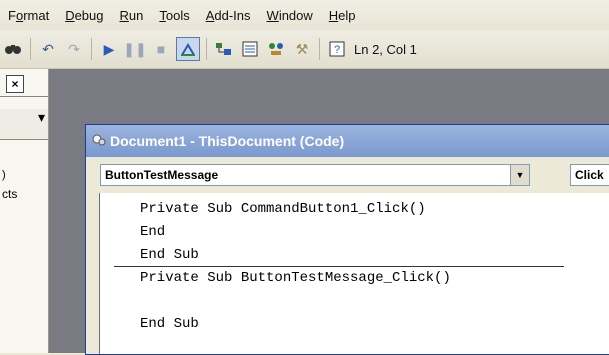 Image resolution: width=609 pixels, height=355 pixels. What do you see at coordinates (15, 84) in the screenshot?
I see `close-pane-button: ×` at bounding box center [15, 84].